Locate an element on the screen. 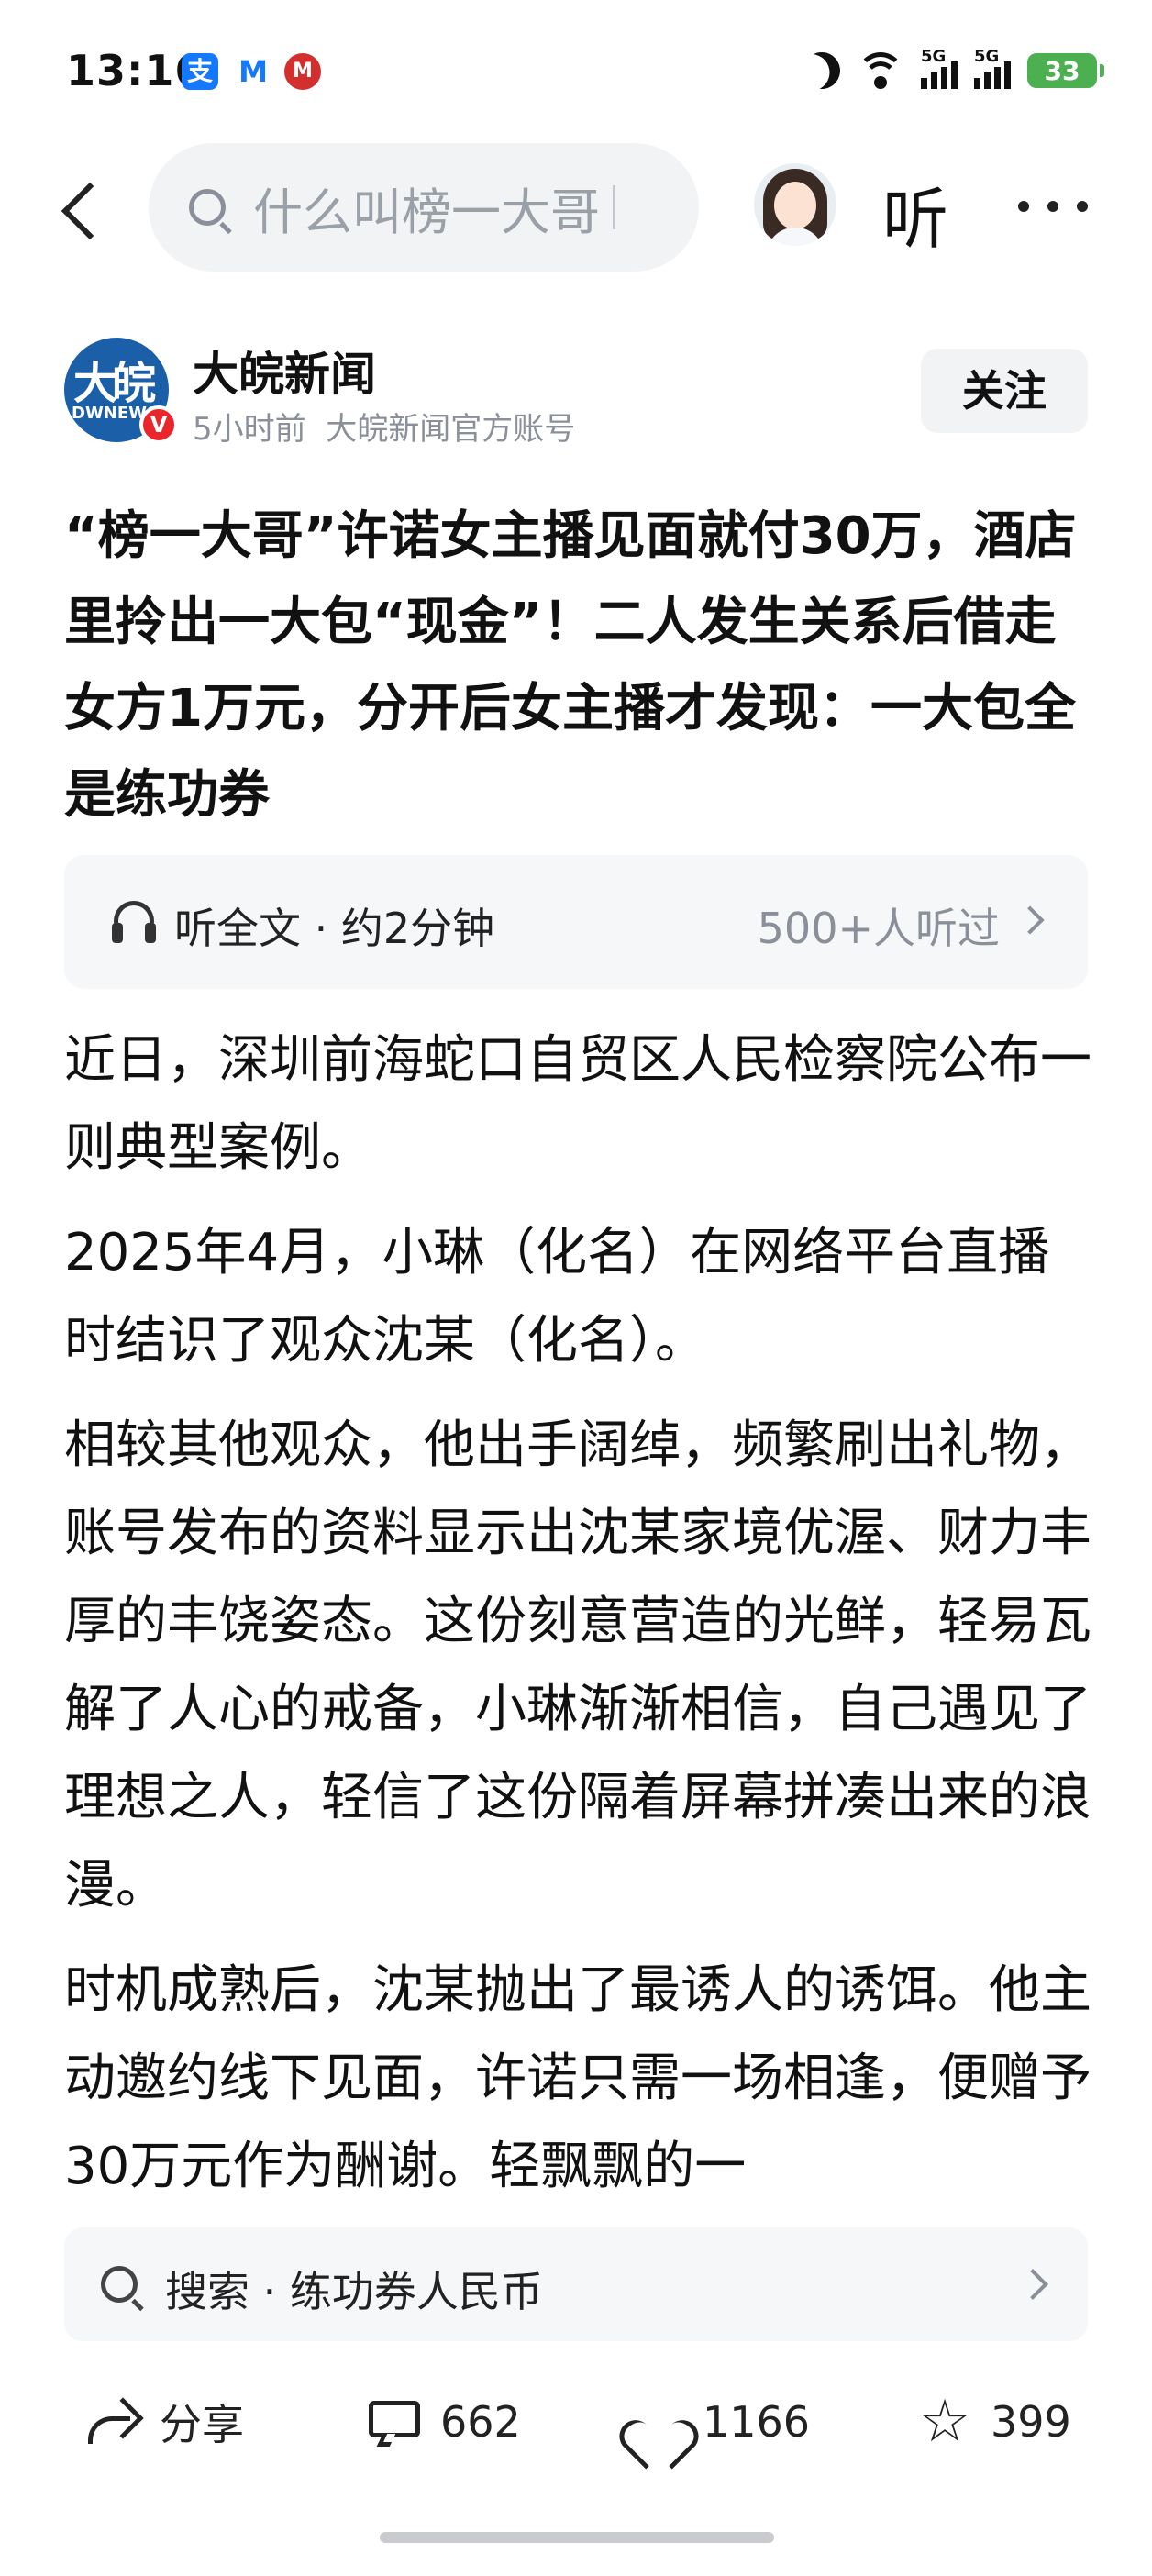 The height and width of the screenshot is (2576, 1152). heart-icon is located at coordinates (656, 2422).